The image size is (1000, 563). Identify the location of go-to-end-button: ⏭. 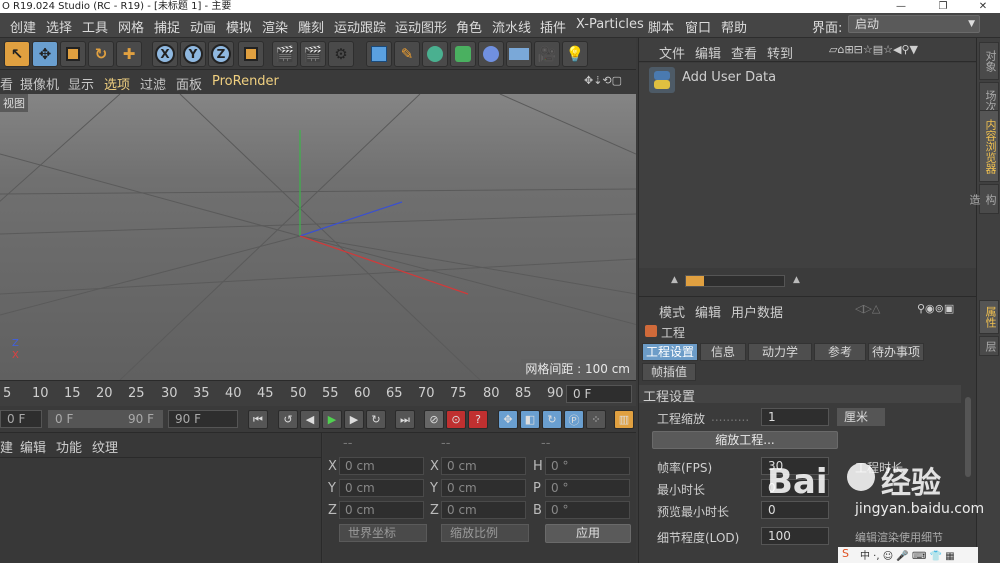
(405, 419).